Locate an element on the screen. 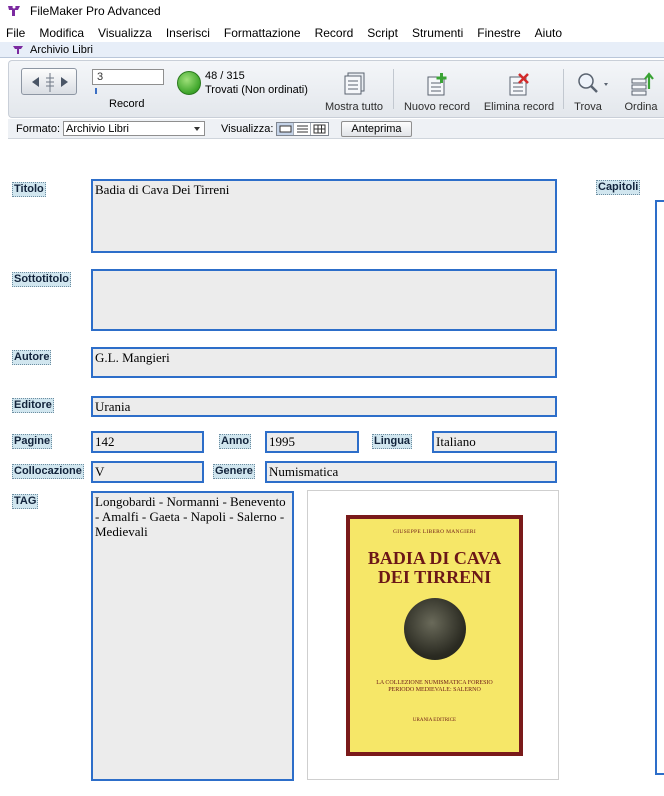 The image size is (664, 796). delete-record-button: Elimina record is located at coordinates (519, 90).